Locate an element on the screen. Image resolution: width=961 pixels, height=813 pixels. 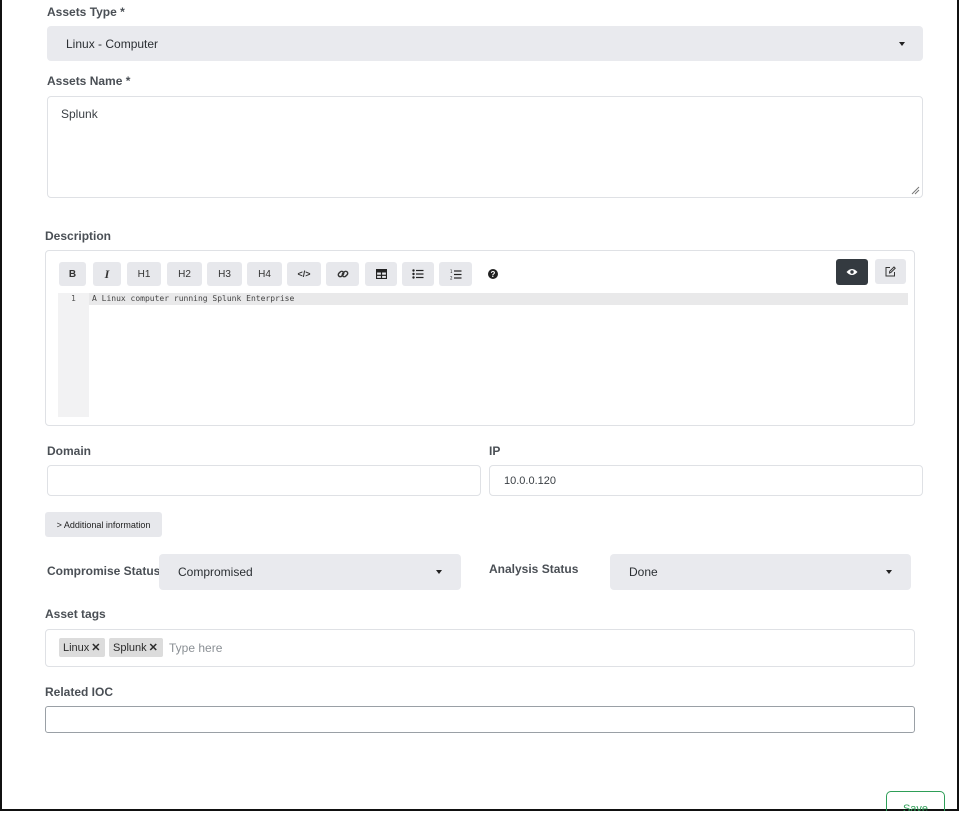
italic-button: I is located at coordinates (107, 274).